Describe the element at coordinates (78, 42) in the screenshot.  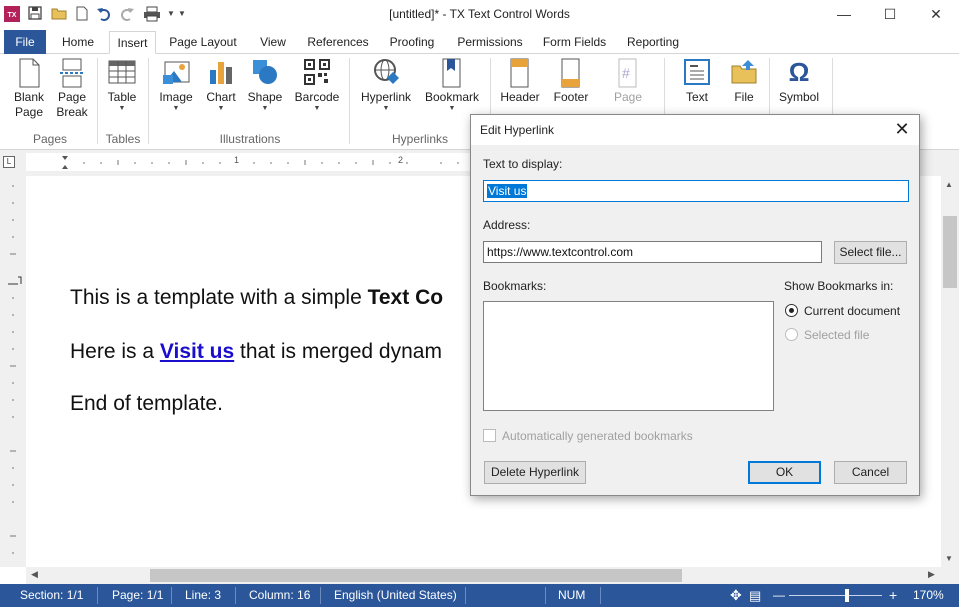
I see `tab-home: Home` at that location.